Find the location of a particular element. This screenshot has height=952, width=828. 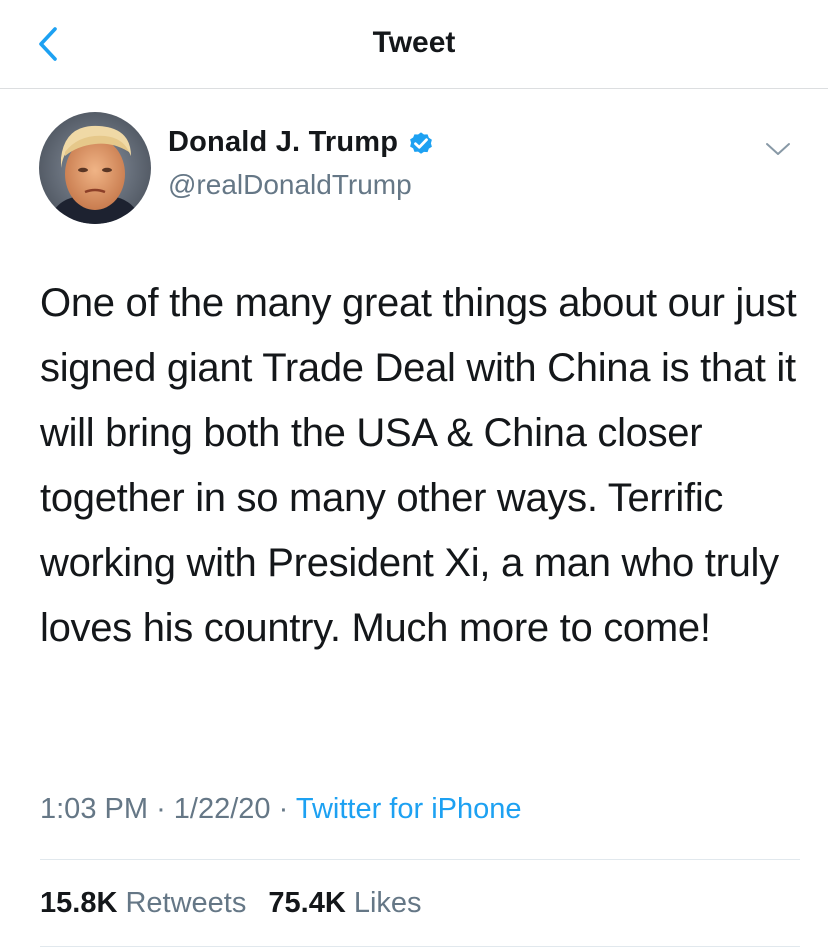

tweet-metadata: 1:03 PM · 1/22/20 · Twitter for iPhone is located at coordinates (281, 809).